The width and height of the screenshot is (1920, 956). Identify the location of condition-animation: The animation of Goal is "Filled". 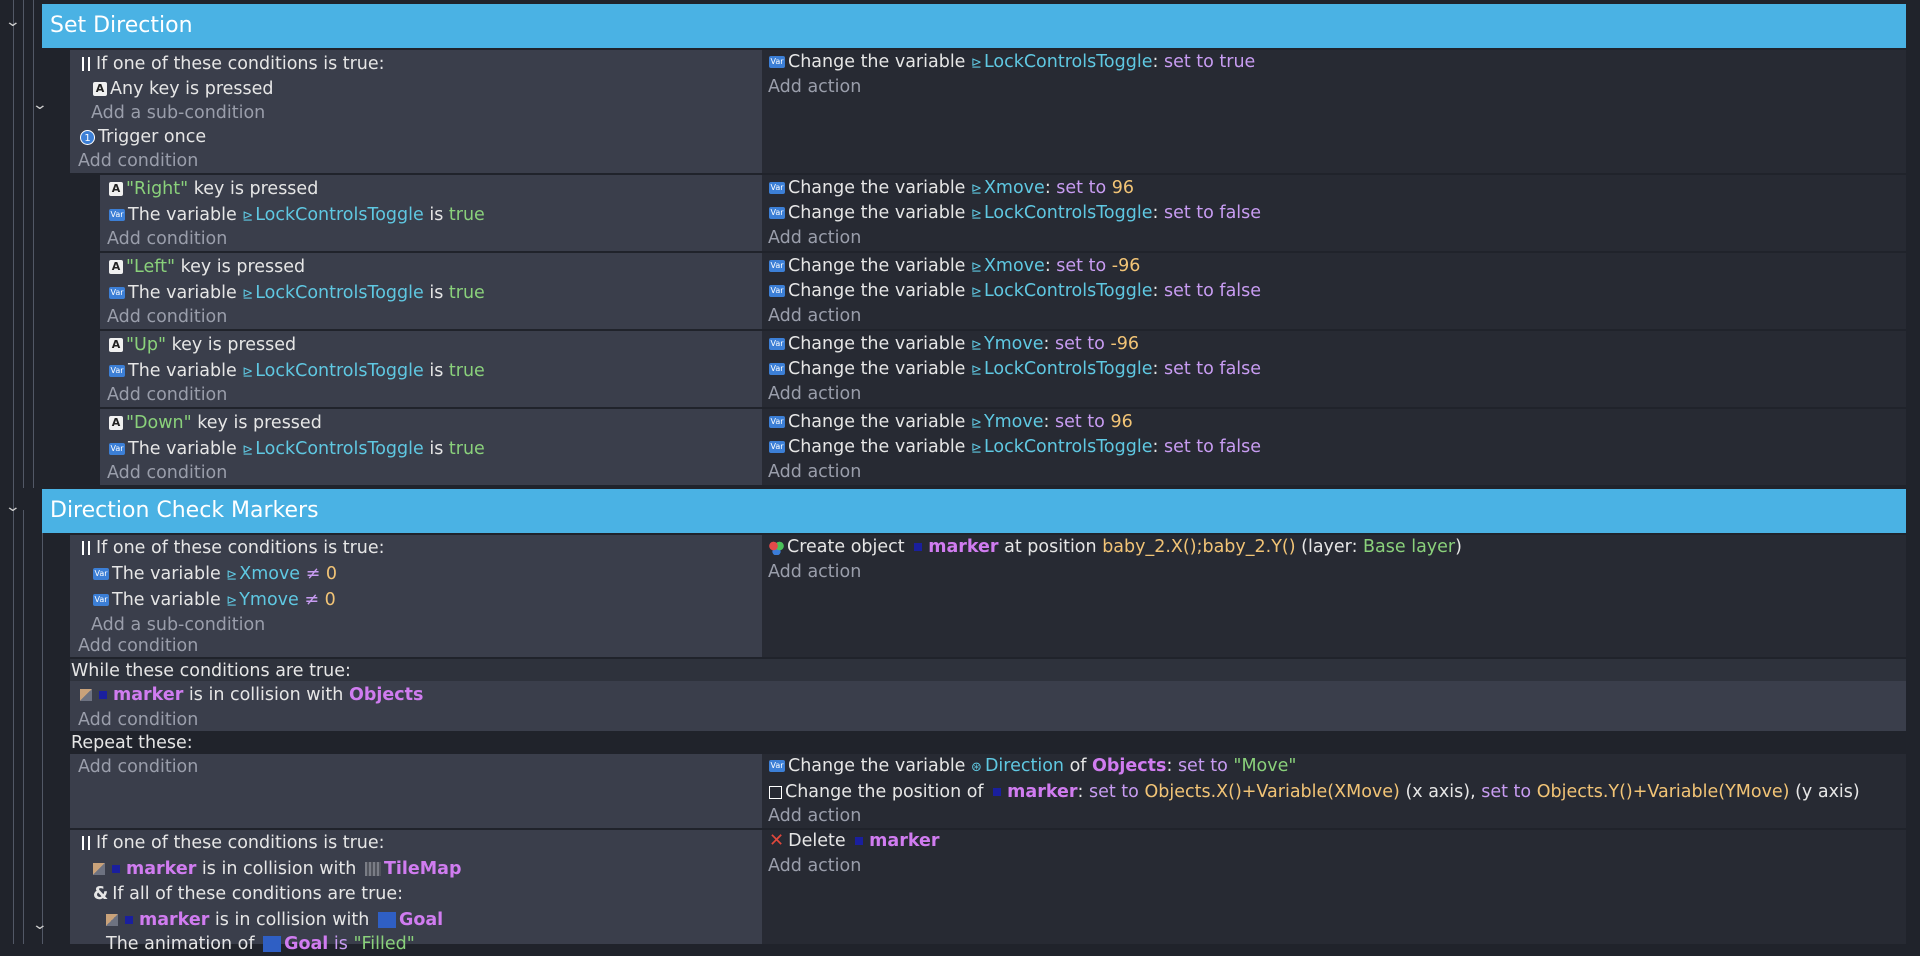
(260, 944).